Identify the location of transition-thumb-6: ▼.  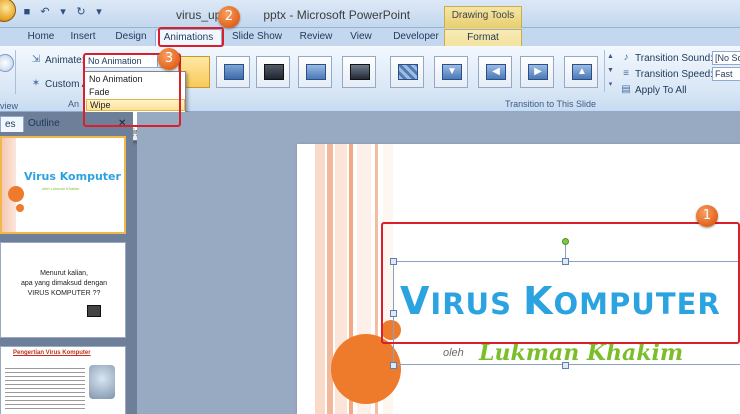
(451, 72).